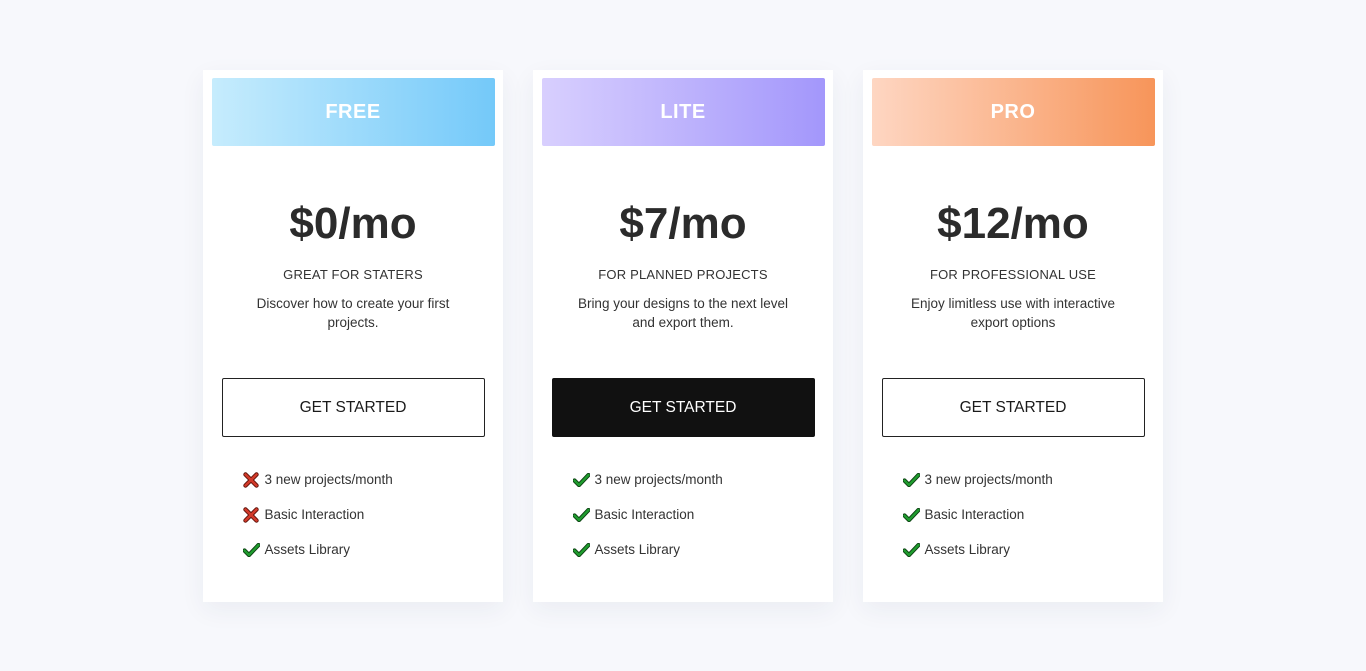  I want to click on plan-tagline: GREAT FOR STATERS, so click(353, 274).